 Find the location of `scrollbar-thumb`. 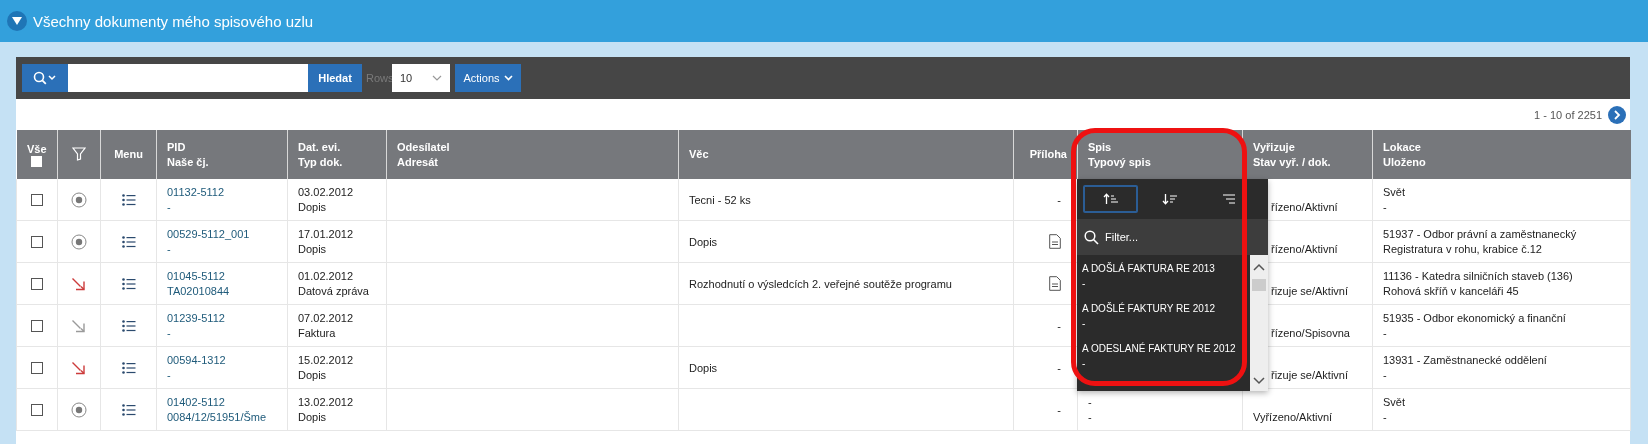

scrollbar-thumb is located at coordinates (1259, 285).